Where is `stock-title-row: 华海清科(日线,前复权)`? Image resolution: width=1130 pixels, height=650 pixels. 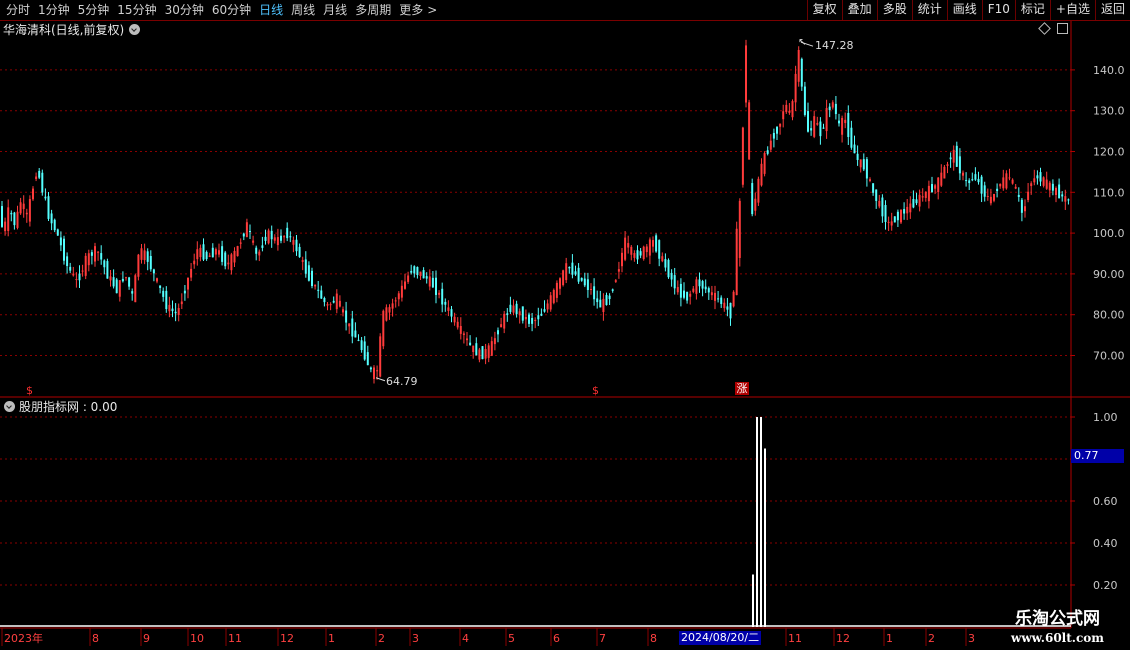
stock-title-row: 华海清科(日线,前复权) is located at coordinates (70, 29).